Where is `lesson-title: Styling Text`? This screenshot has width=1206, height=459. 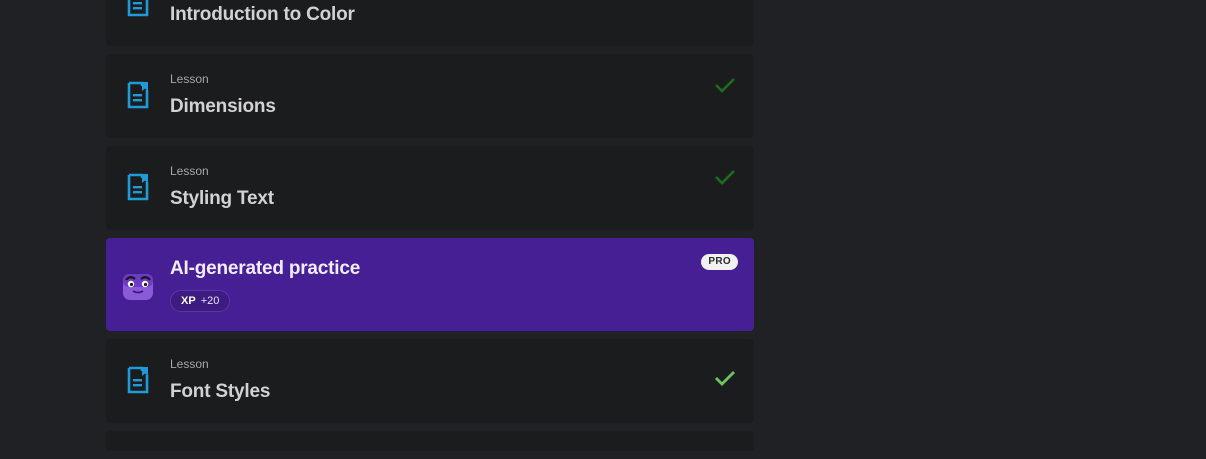 lesson-title: Styling Text is located at coordinates (222, 198).